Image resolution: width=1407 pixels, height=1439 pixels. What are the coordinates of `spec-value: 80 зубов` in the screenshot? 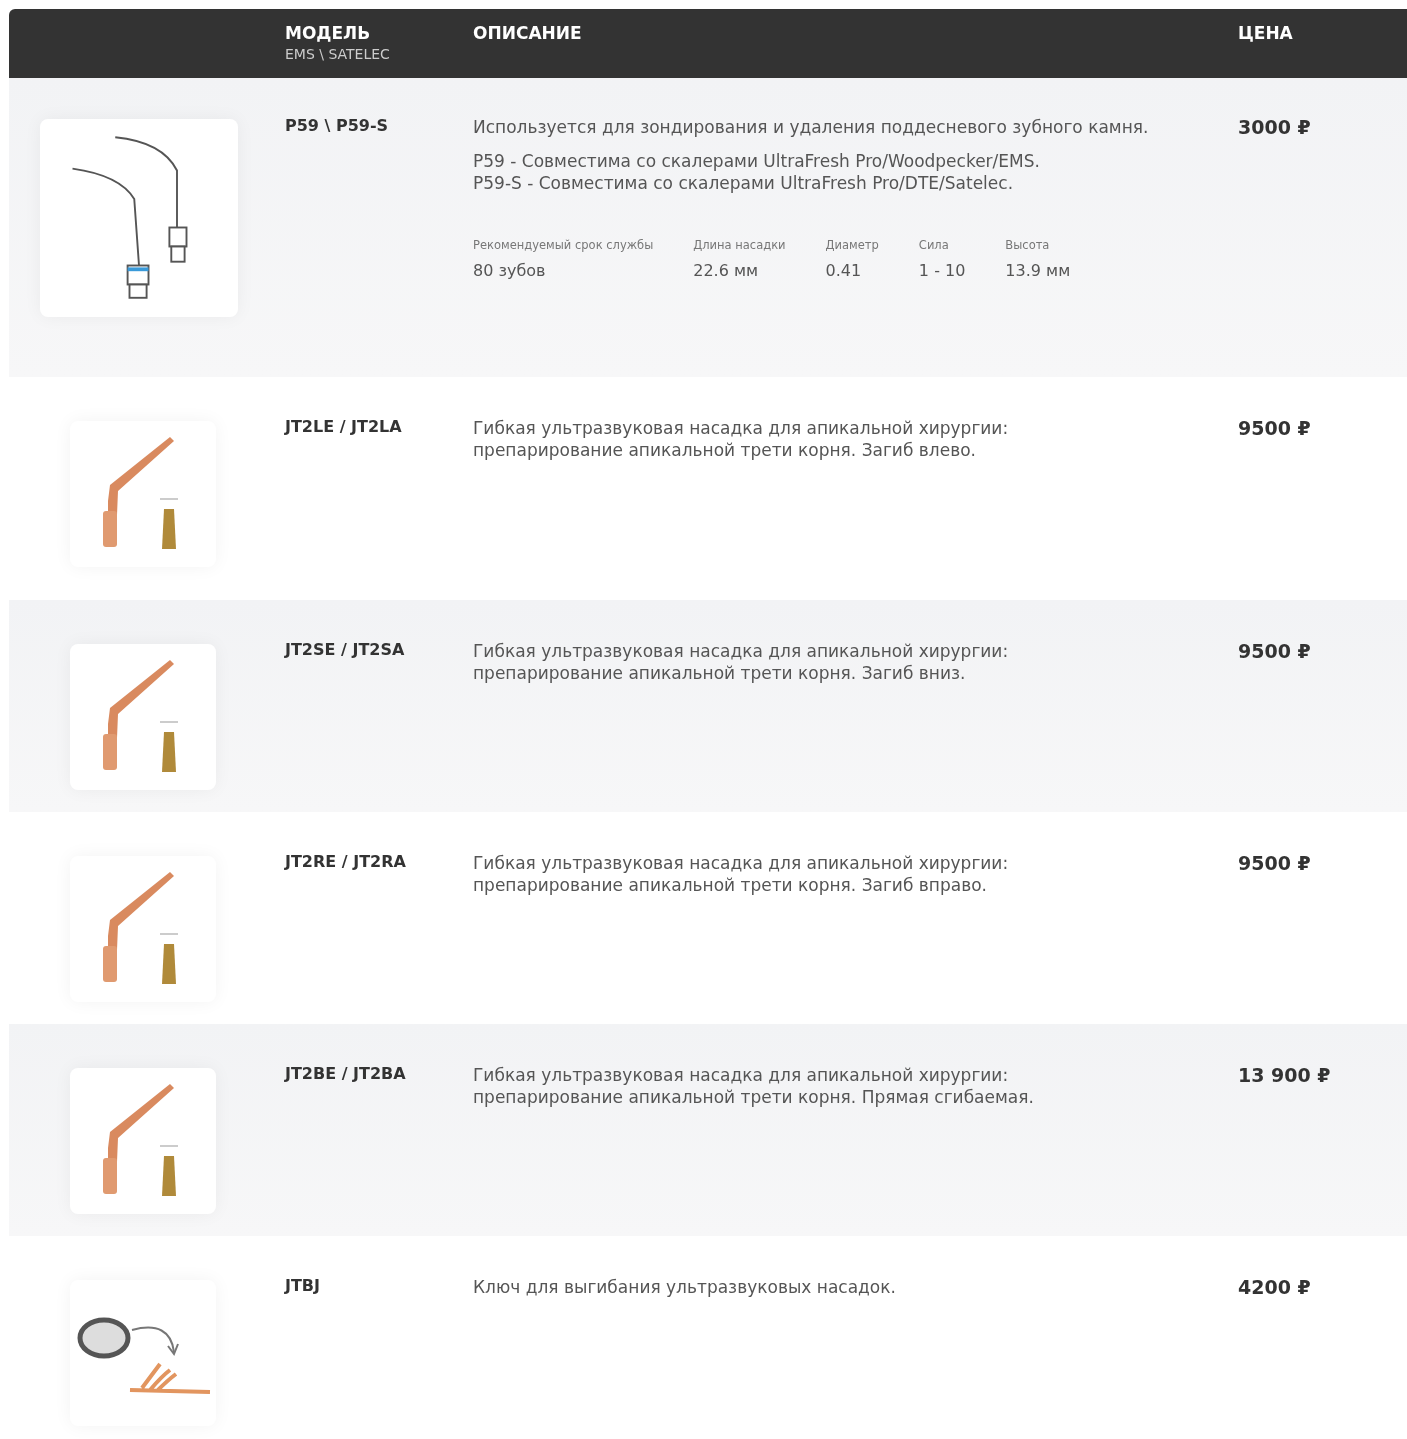 It's located at (510, 270).